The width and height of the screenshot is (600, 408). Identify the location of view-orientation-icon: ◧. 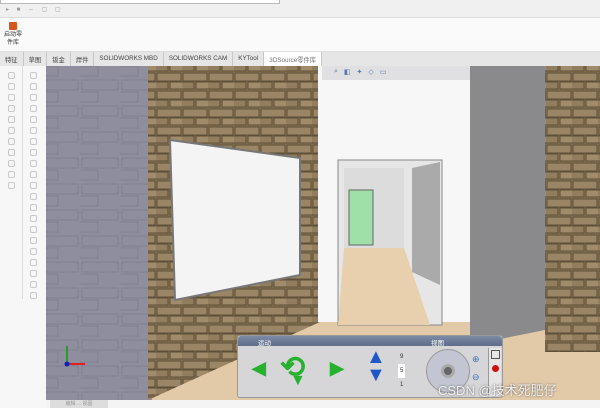
(347, 72).